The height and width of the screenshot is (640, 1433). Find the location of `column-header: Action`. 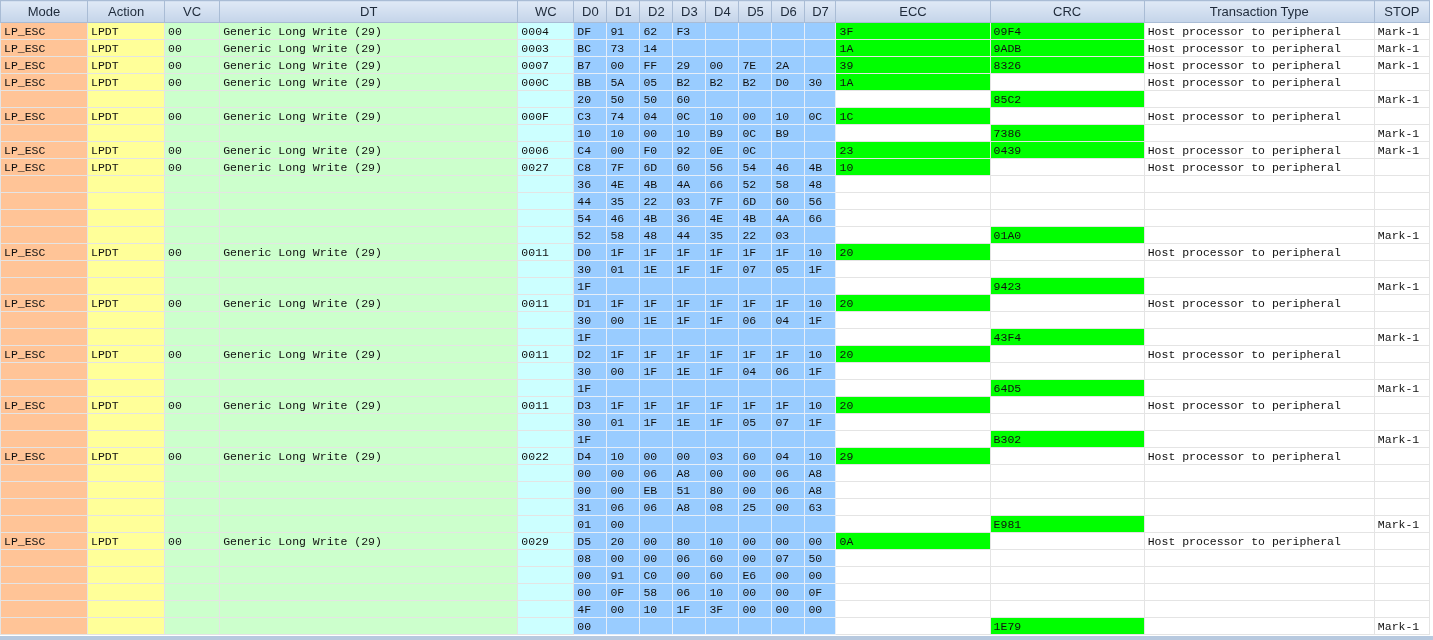

column-header: Action is located at coordinates (126, 11).